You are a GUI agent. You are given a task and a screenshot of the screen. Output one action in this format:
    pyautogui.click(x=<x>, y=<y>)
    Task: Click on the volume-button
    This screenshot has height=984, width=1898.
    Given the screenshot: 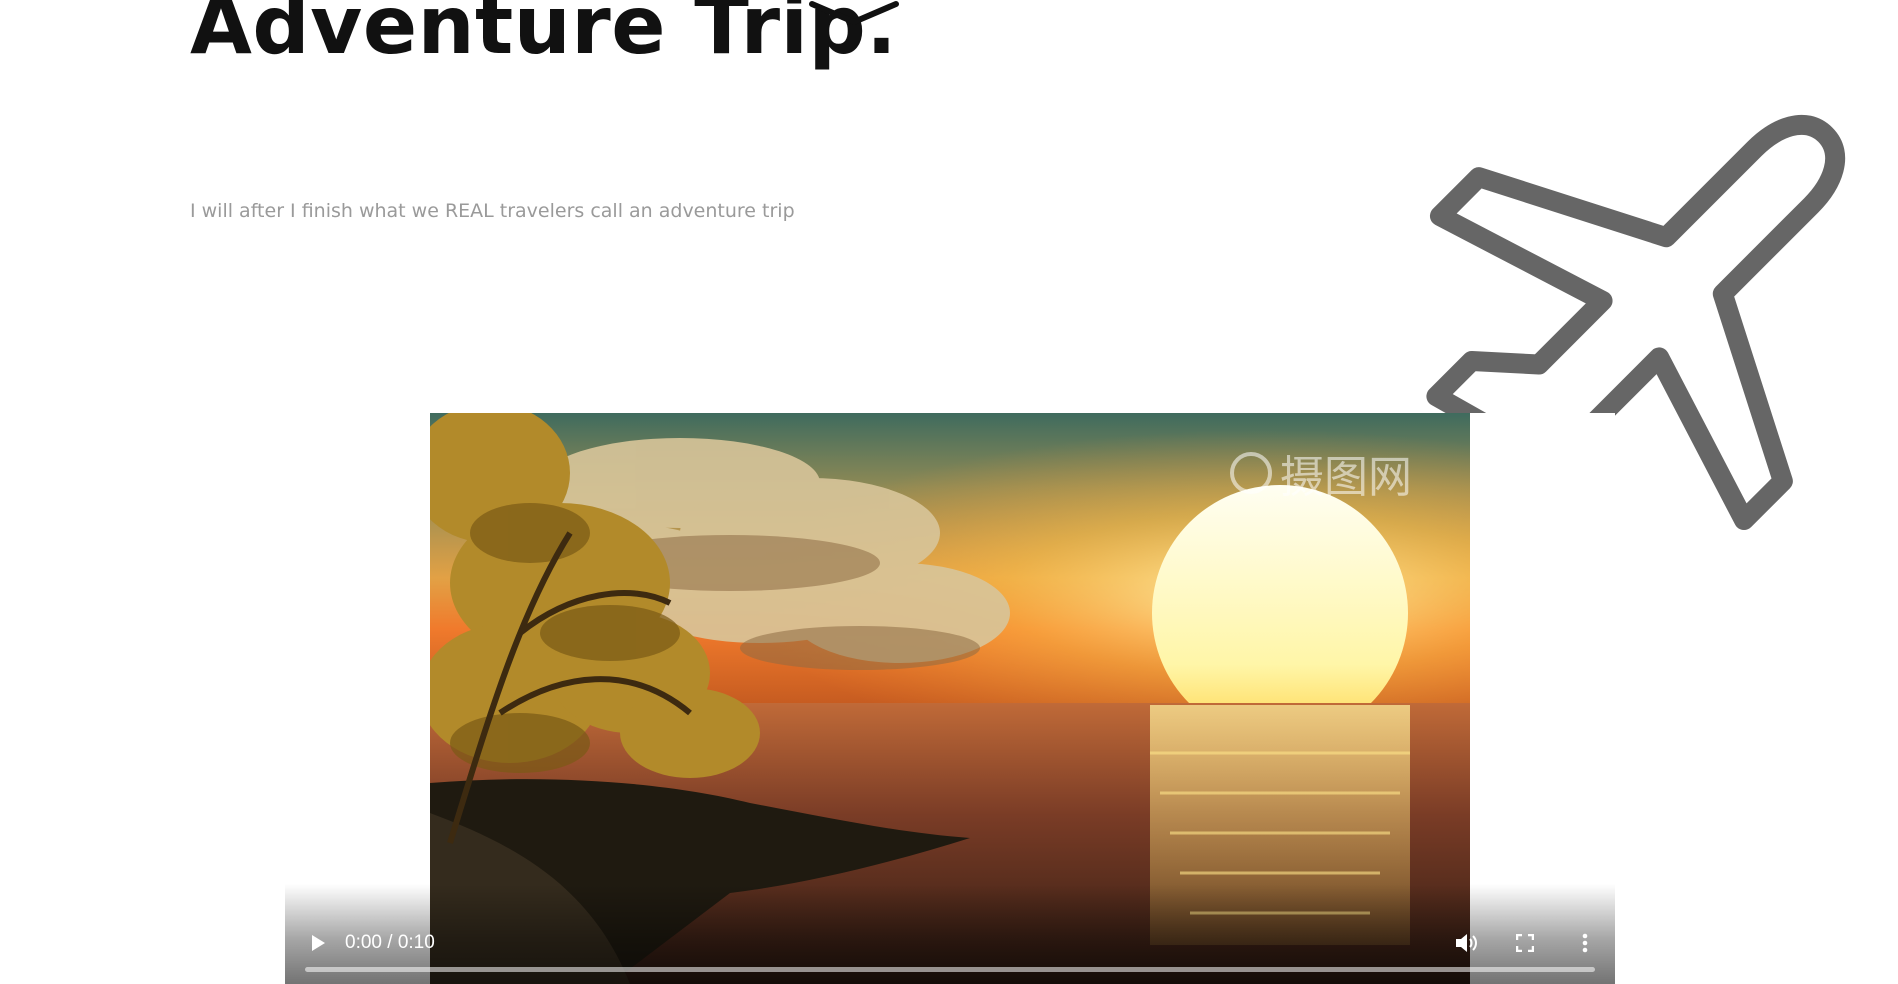 What is the action you would take?
    pyautogui.click(x=1467, y=943)
    